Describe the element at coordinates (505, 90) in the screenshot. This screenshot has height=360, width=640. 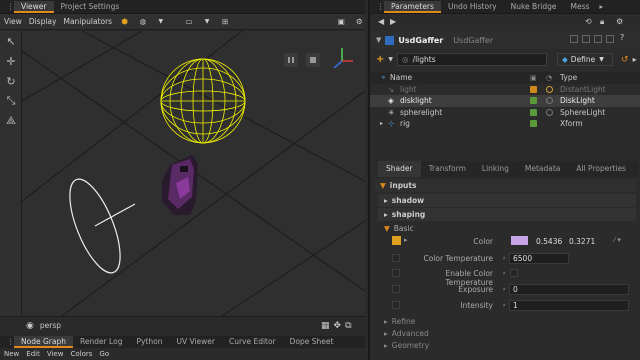
I see `tree-row: ↘ light DistantLight` at that location.